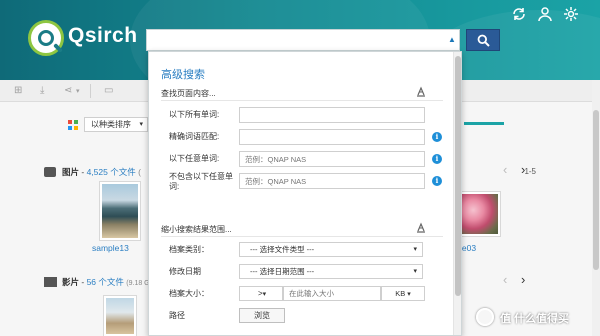 The height and width of the screenshot is (336, 600). I want to click on panel-scrollbar-thumb, so click(458, 176).